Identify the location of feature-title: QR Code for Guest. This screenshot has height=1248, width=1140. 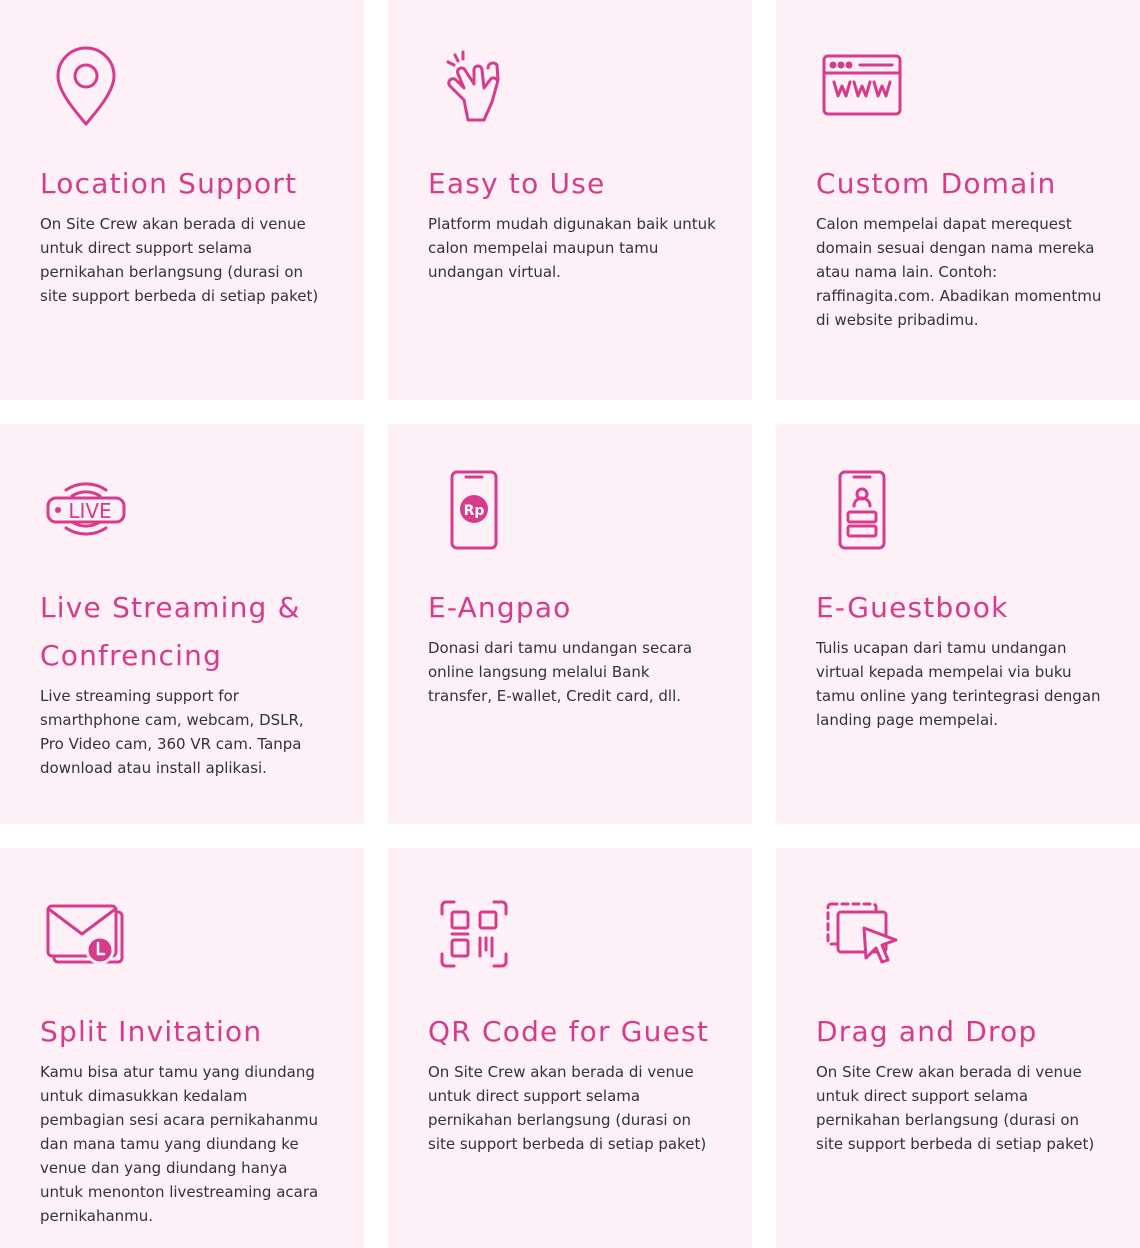
(569, 1031).